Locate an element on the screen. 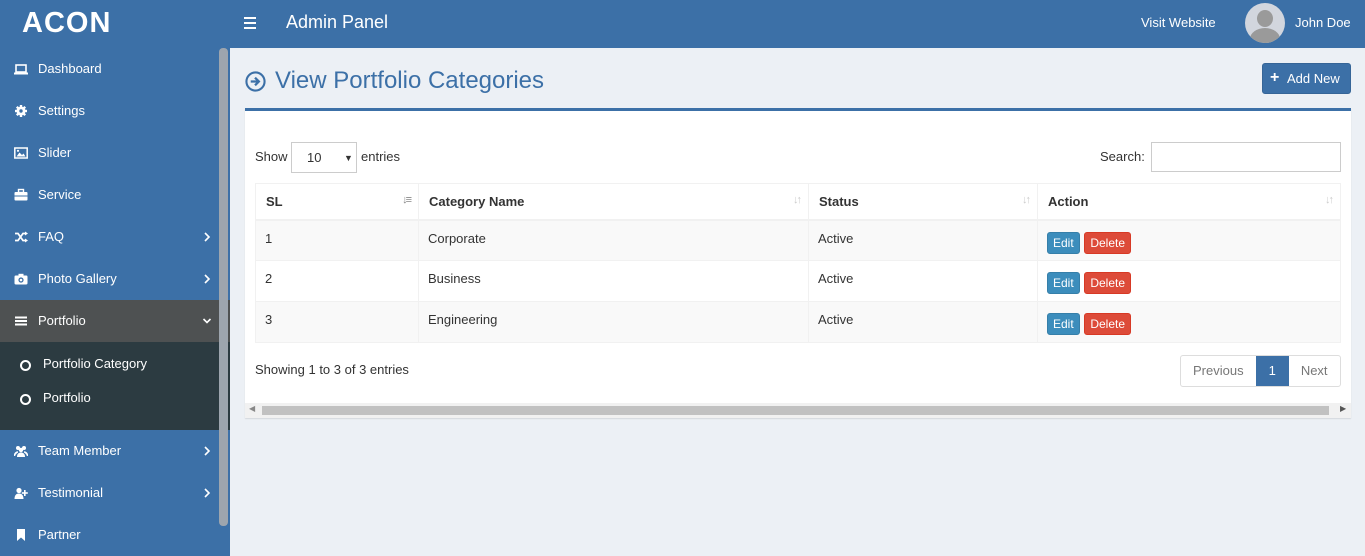  sidebar-item-label: Settings is located at coordinates (61, 110).